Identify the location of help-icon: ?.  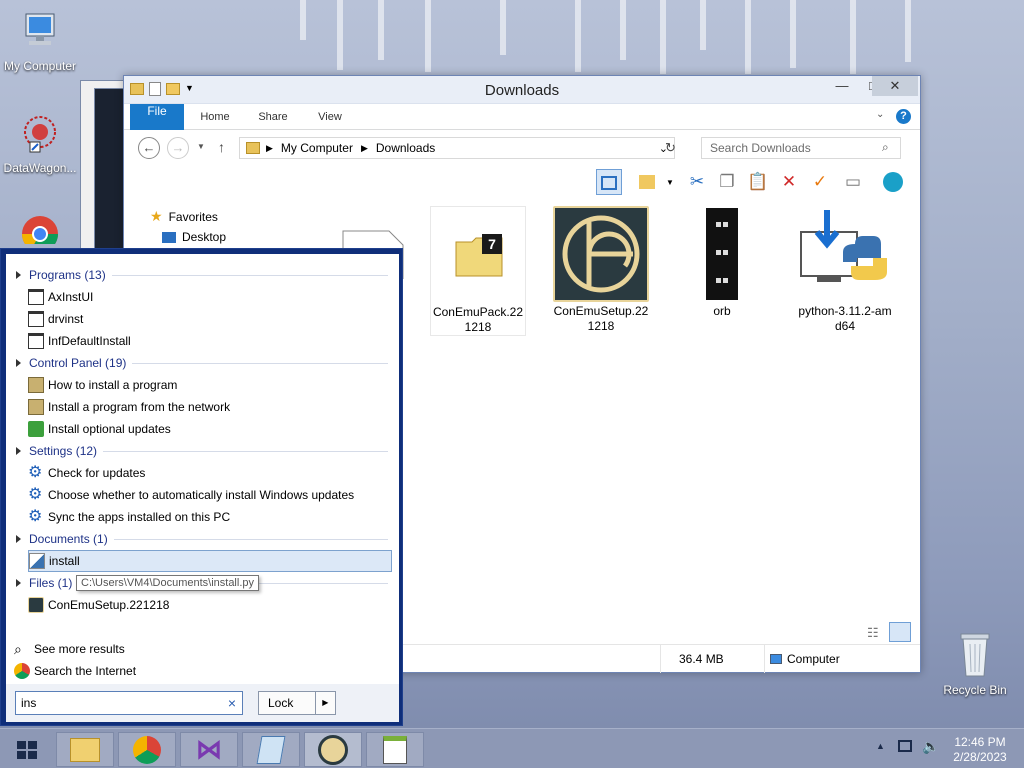
(903, 116).